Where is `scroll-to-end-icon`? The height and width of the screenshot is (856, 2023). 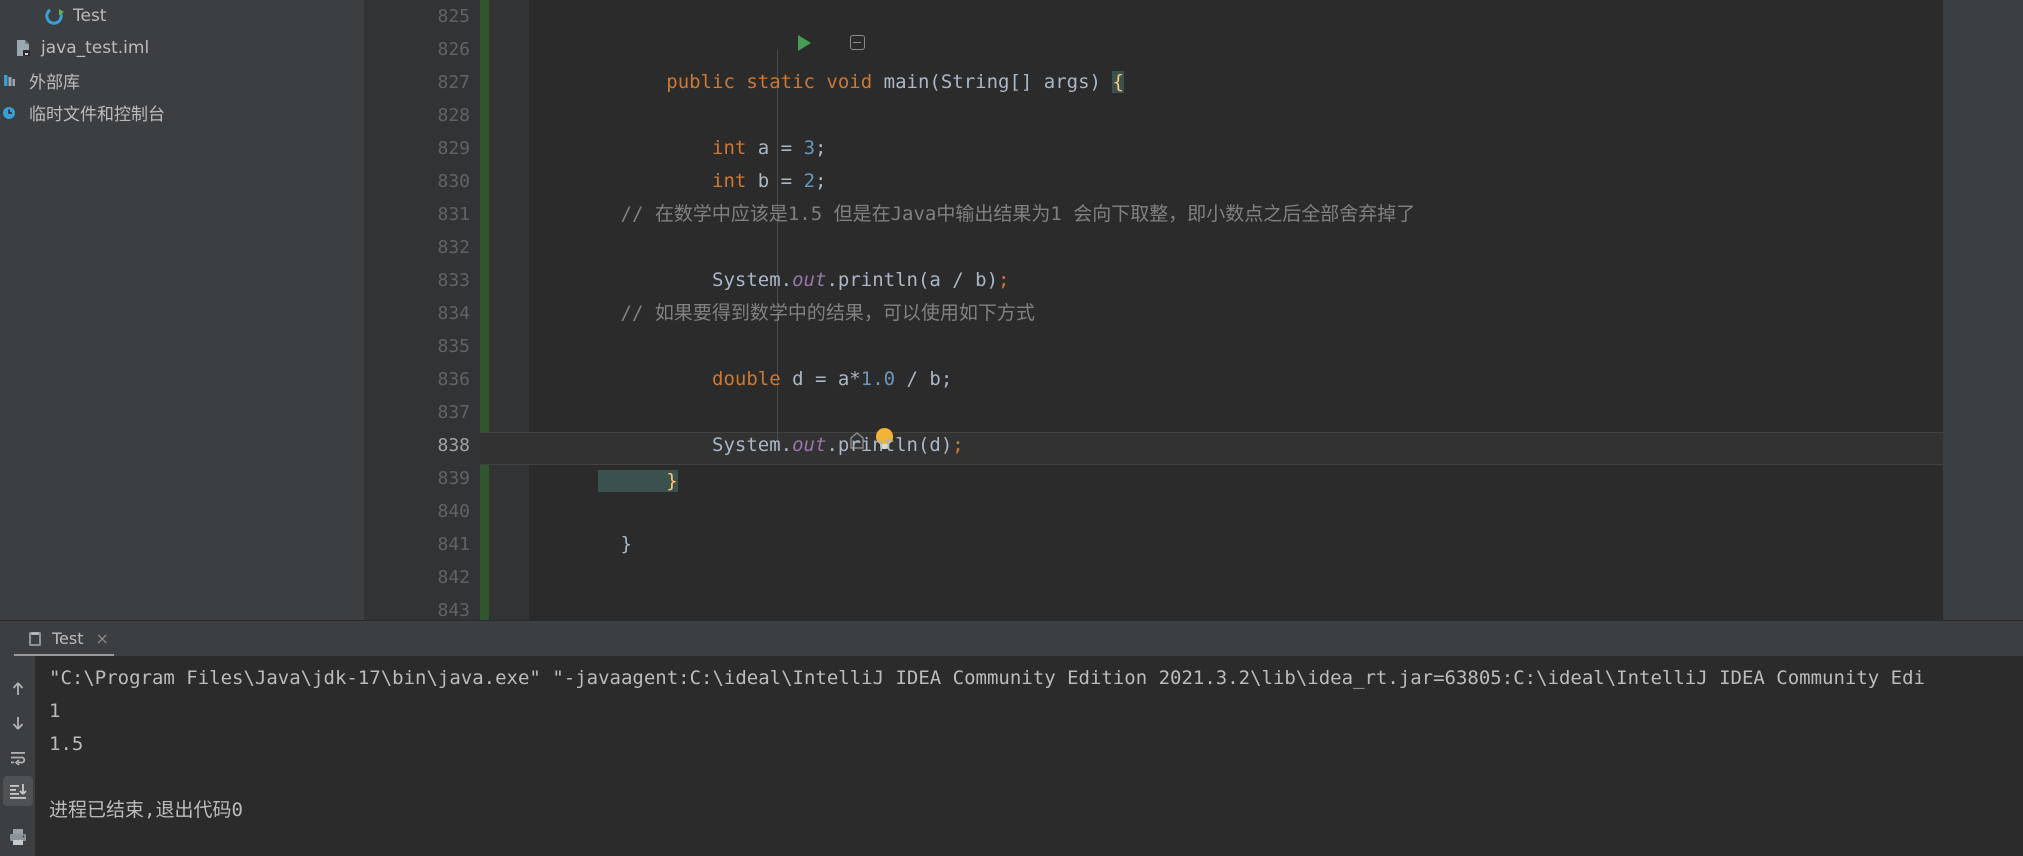
scroll-to-end-icon is located at coordinates (18, 791).